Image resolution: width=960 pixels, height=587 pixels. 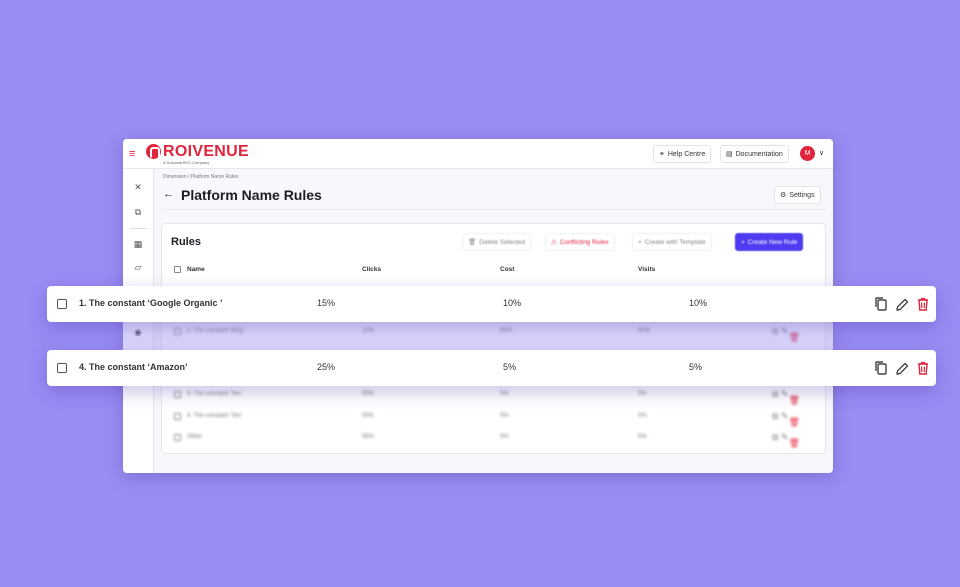 What do you see at coordinates (507, 269) in the screenshot?
I see `column-header-cost: Cost` at bounding box center [507, 269].